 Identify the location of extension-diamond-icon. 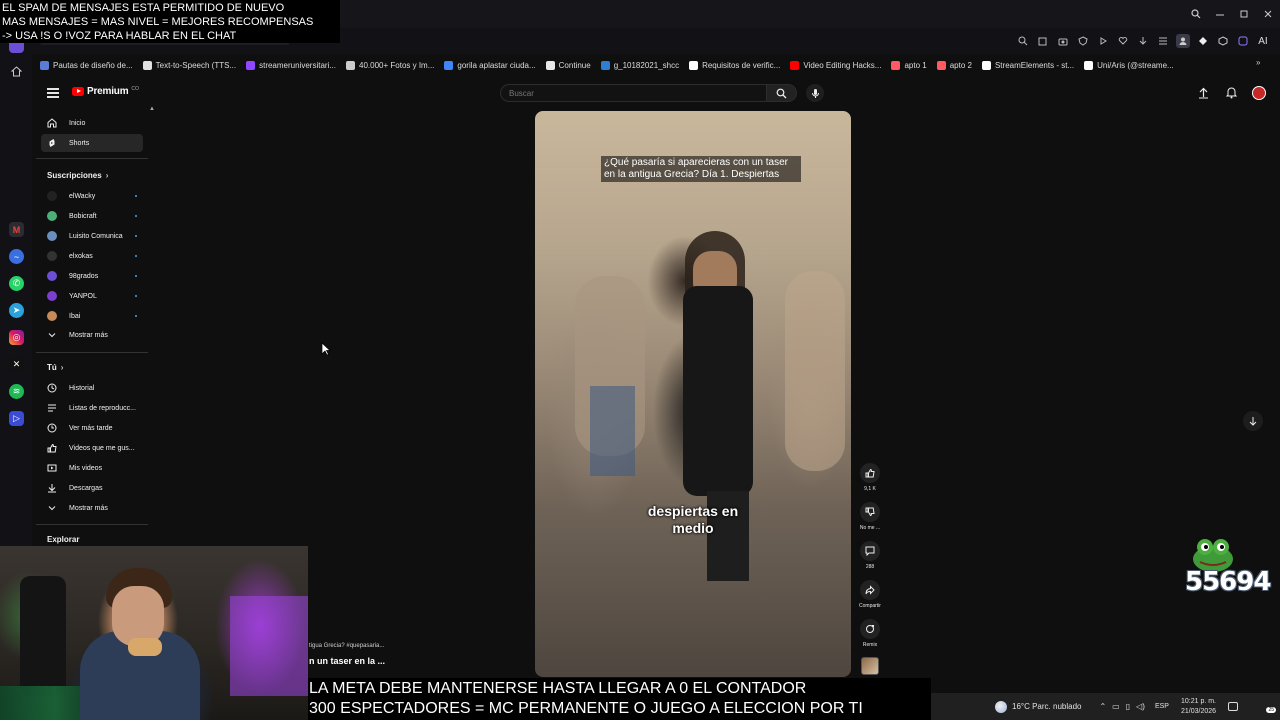
(1203, 41).